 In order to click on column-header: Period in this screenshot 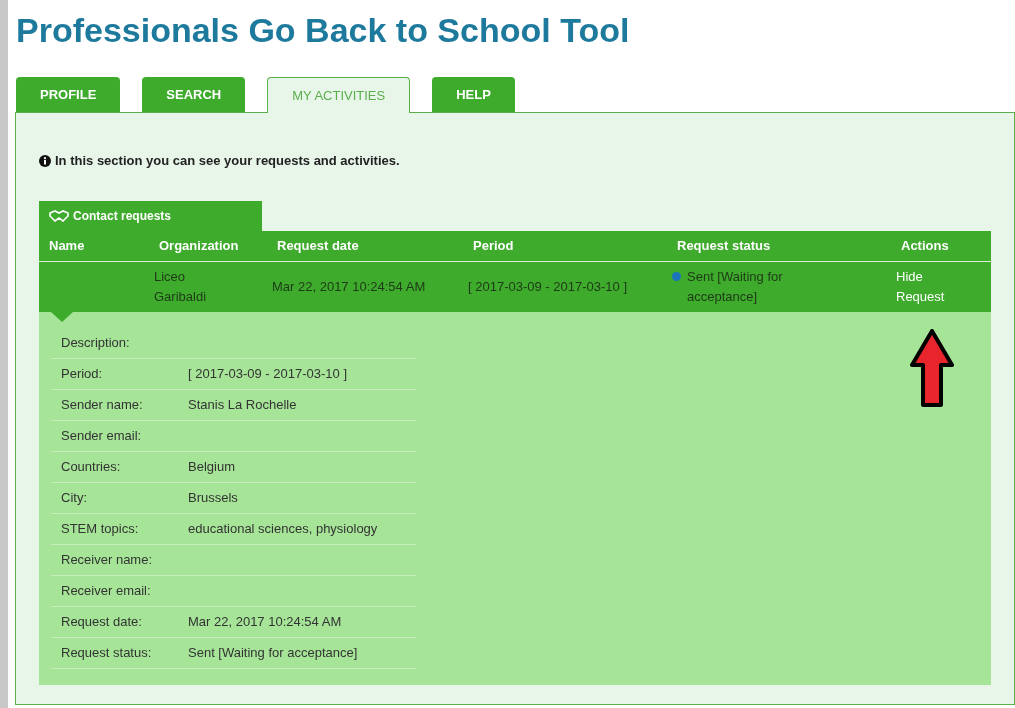, I will do `click(493, 245)`.